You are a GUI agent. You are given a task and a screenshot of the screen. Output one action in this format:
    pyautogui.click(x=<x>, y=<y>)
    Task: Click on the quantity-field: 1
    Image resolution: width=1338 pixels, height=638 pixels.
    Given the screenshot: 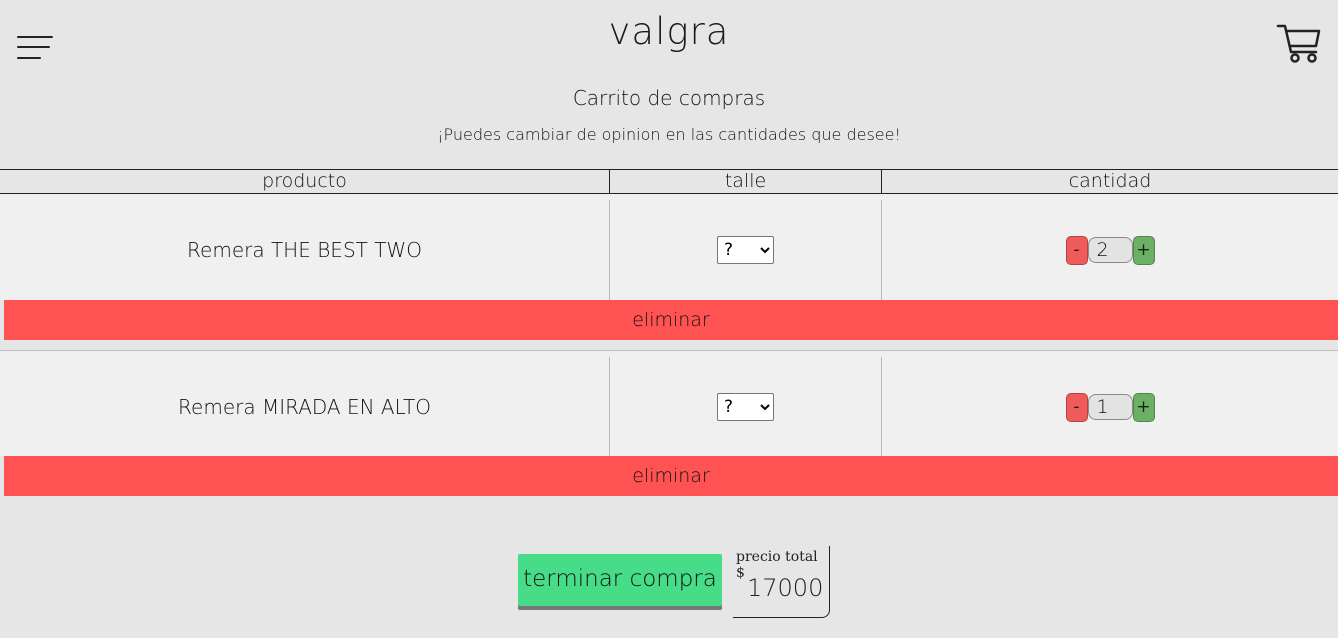 What is the action you would take?
    pyautogui.click(x=1110, y=407)
    